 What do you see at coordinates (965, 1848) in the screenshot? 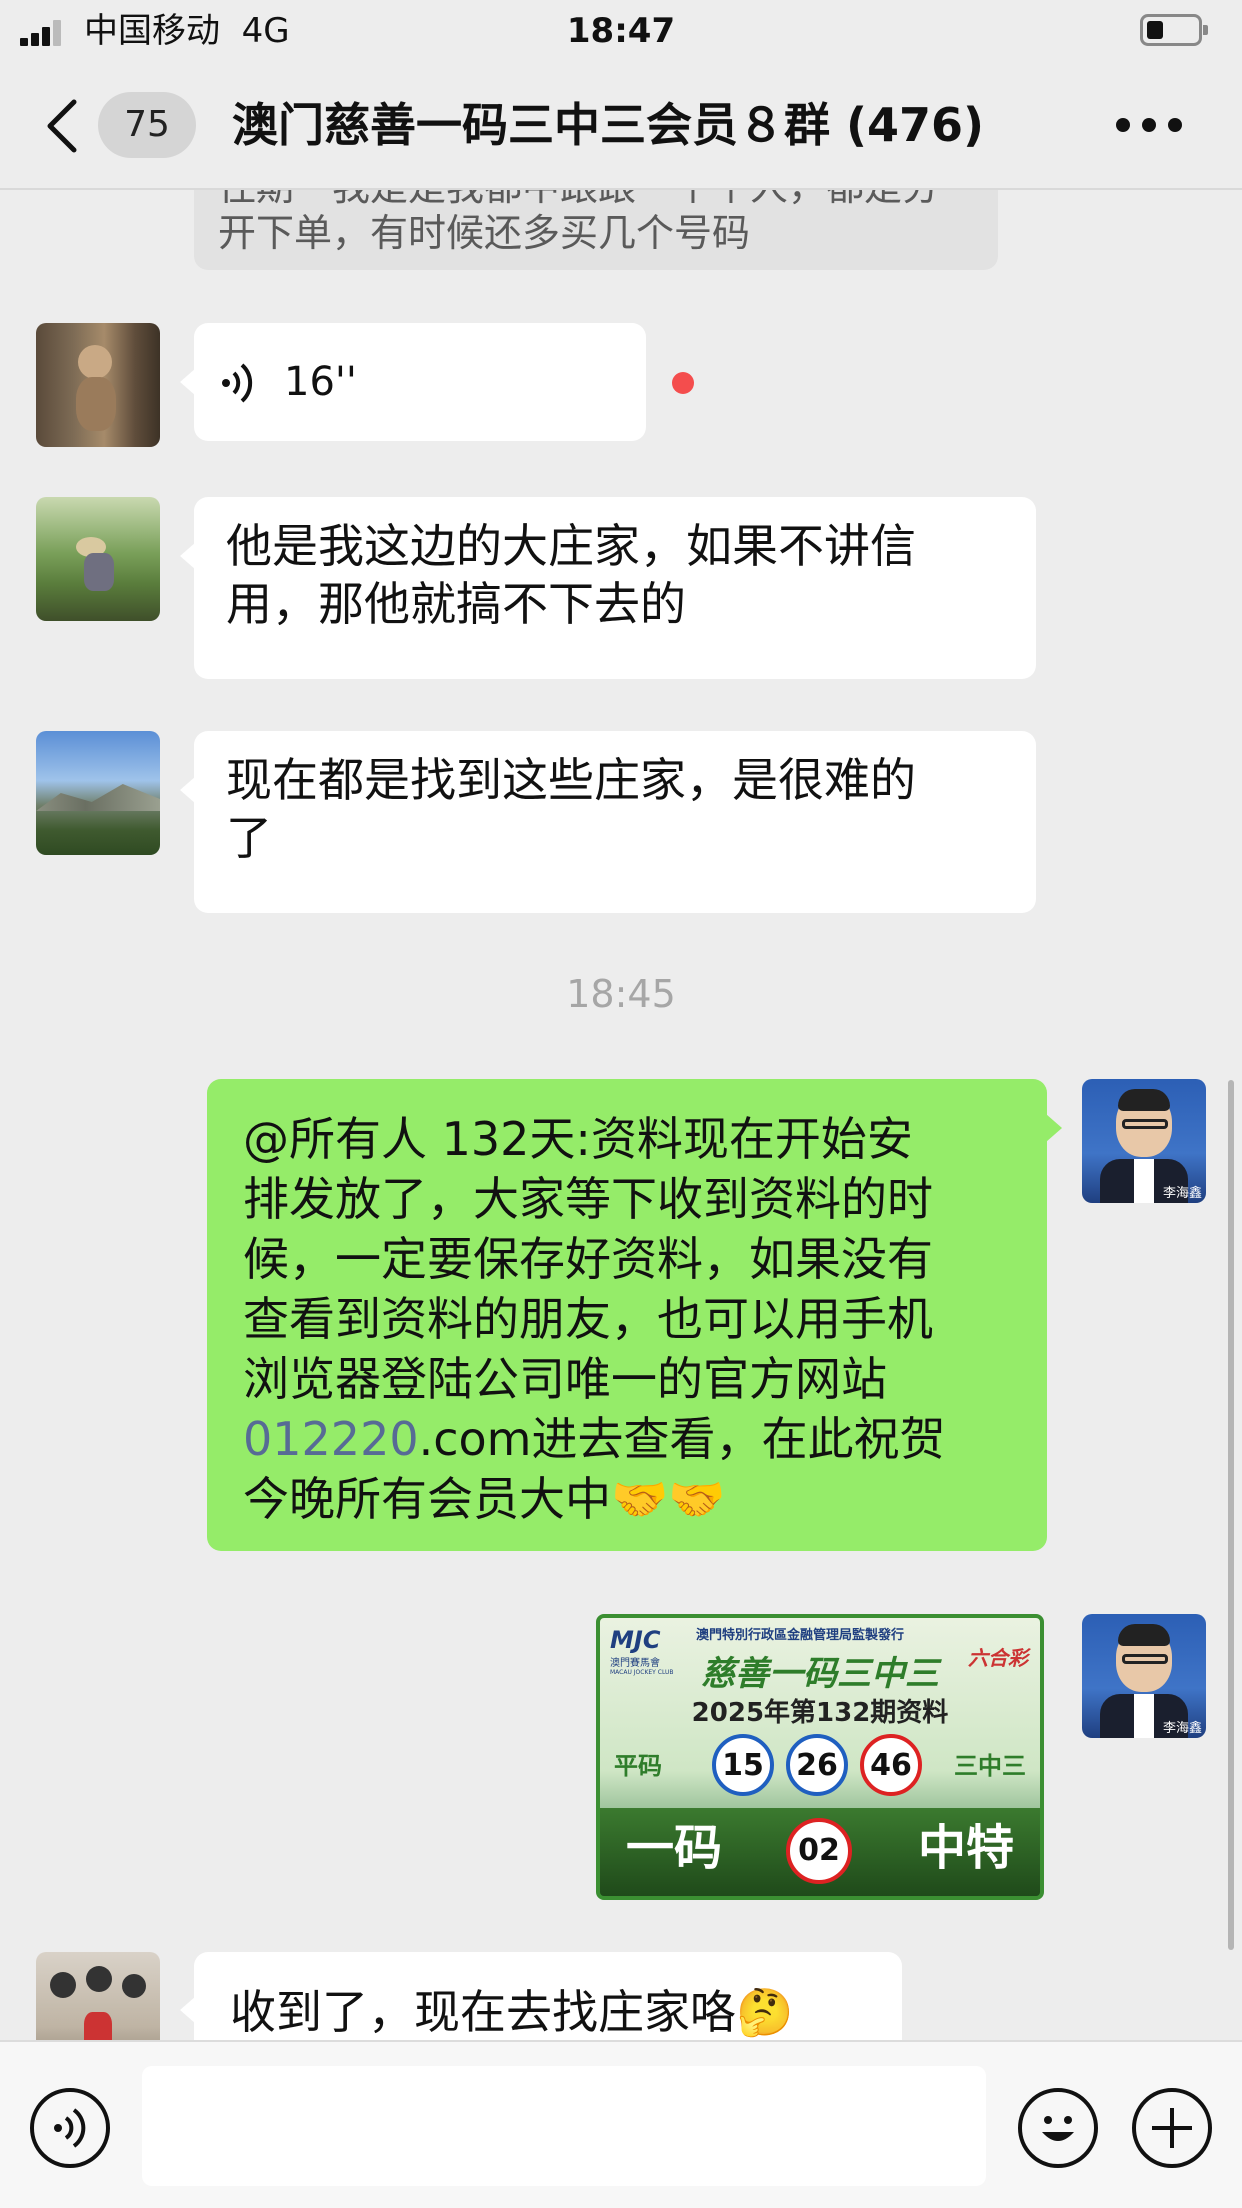
I see `poster-bottom-right: 中特` at bounding box center [965, 1848].